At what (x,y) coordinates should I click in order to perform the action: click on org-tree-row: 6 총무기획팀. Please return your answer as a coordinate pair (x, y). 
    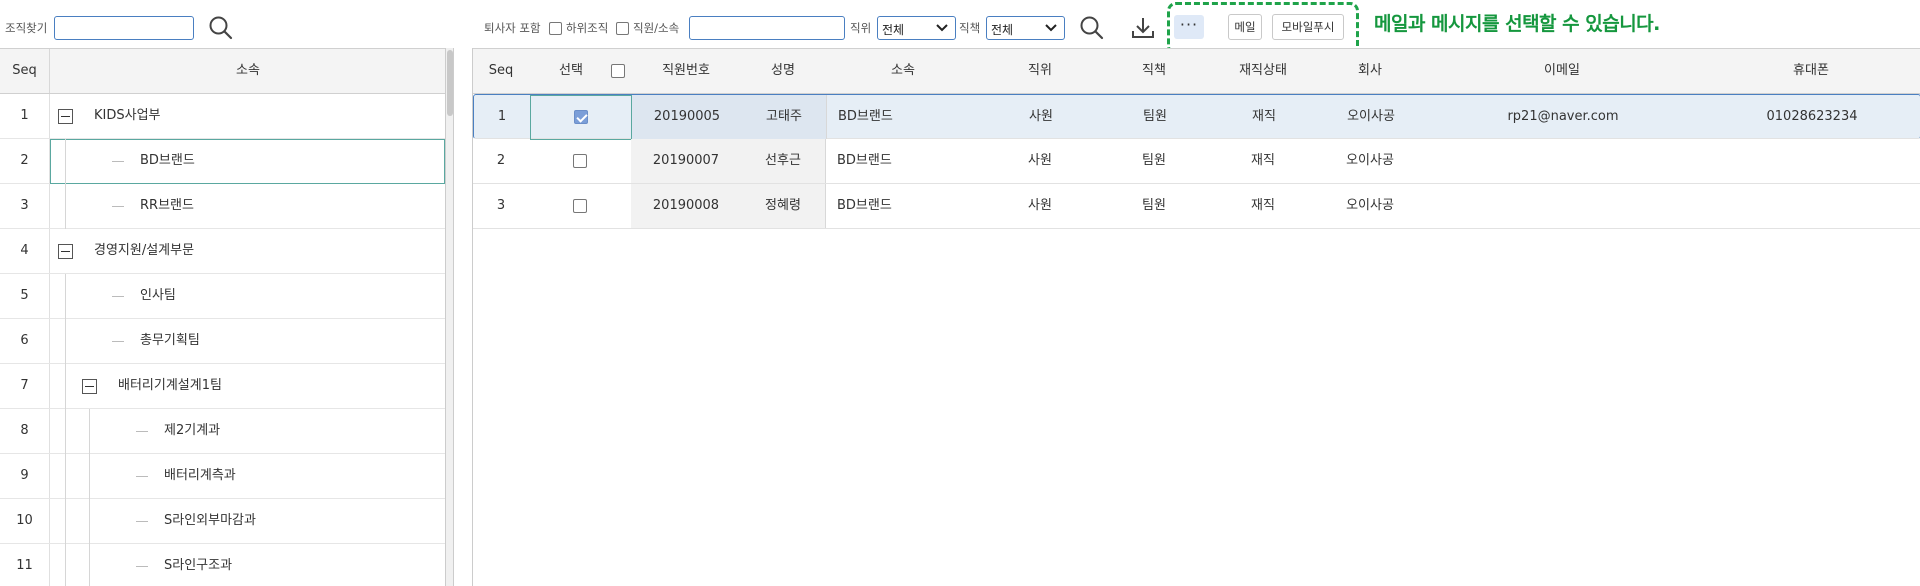
    Looking at the image, I should click on (222, 341).